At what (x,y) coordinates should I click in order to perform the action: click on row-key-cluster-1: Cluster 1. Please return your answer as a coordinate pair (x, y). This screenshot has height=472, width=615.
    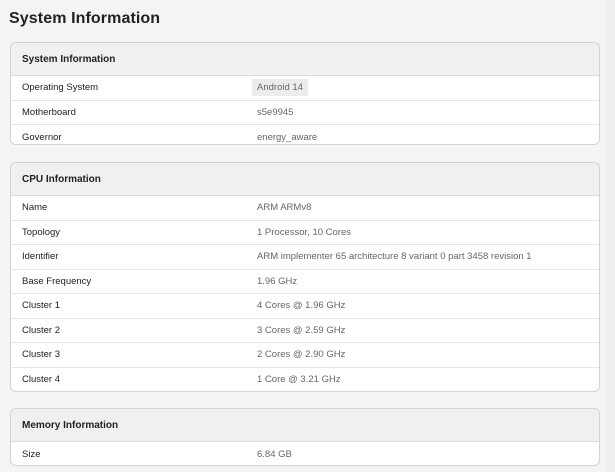
    Looking at the image, I should click on (41, 306).